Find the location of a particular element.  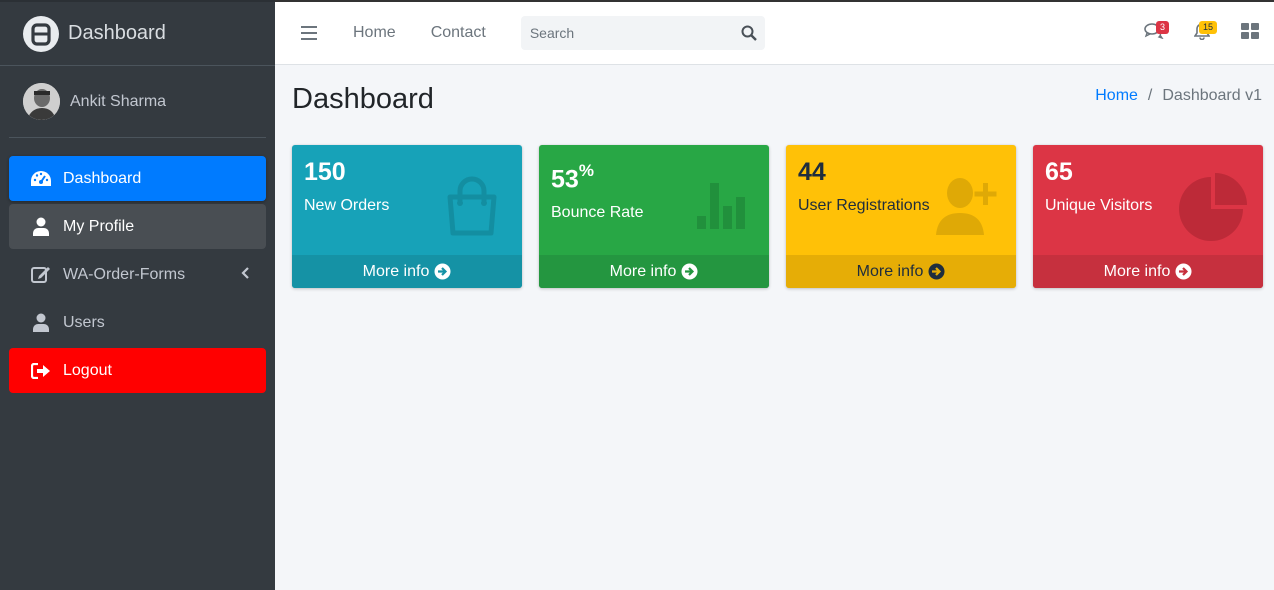

nav-link-home: Home is located at coordinates (374, 33).